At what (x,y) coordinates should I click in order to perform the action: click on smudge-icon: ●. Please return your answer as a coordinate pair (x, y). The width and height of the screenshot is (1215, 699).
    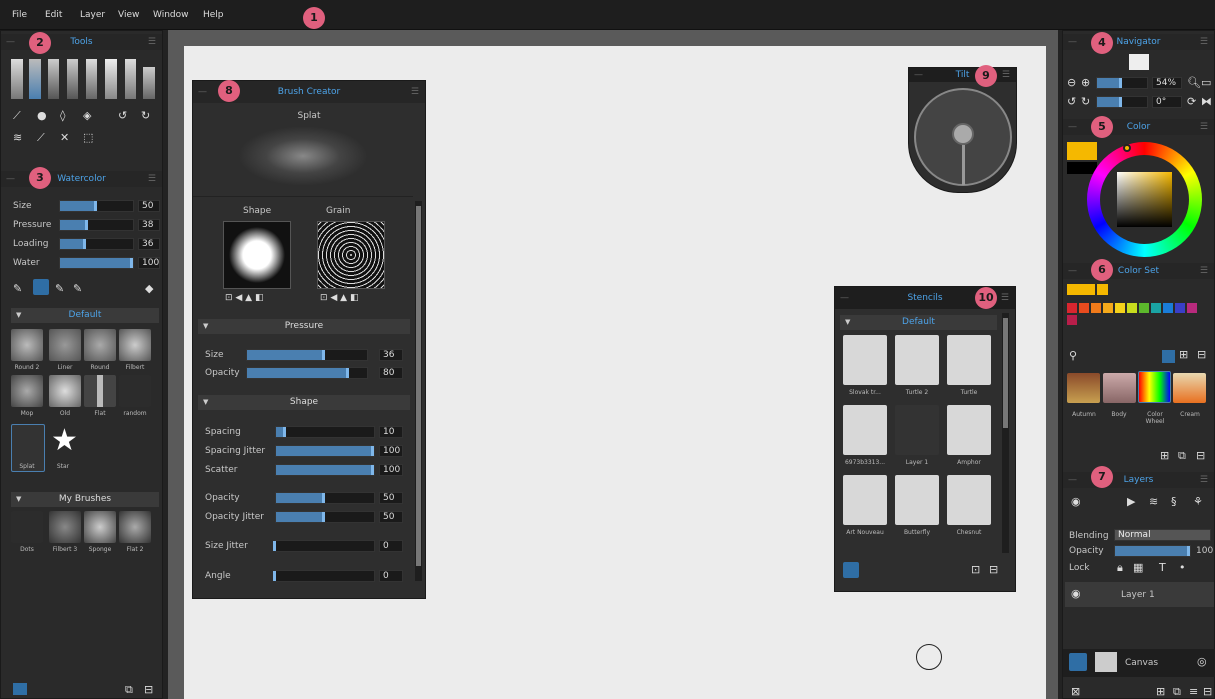
    Looking at the image, I should click on (42, 115).